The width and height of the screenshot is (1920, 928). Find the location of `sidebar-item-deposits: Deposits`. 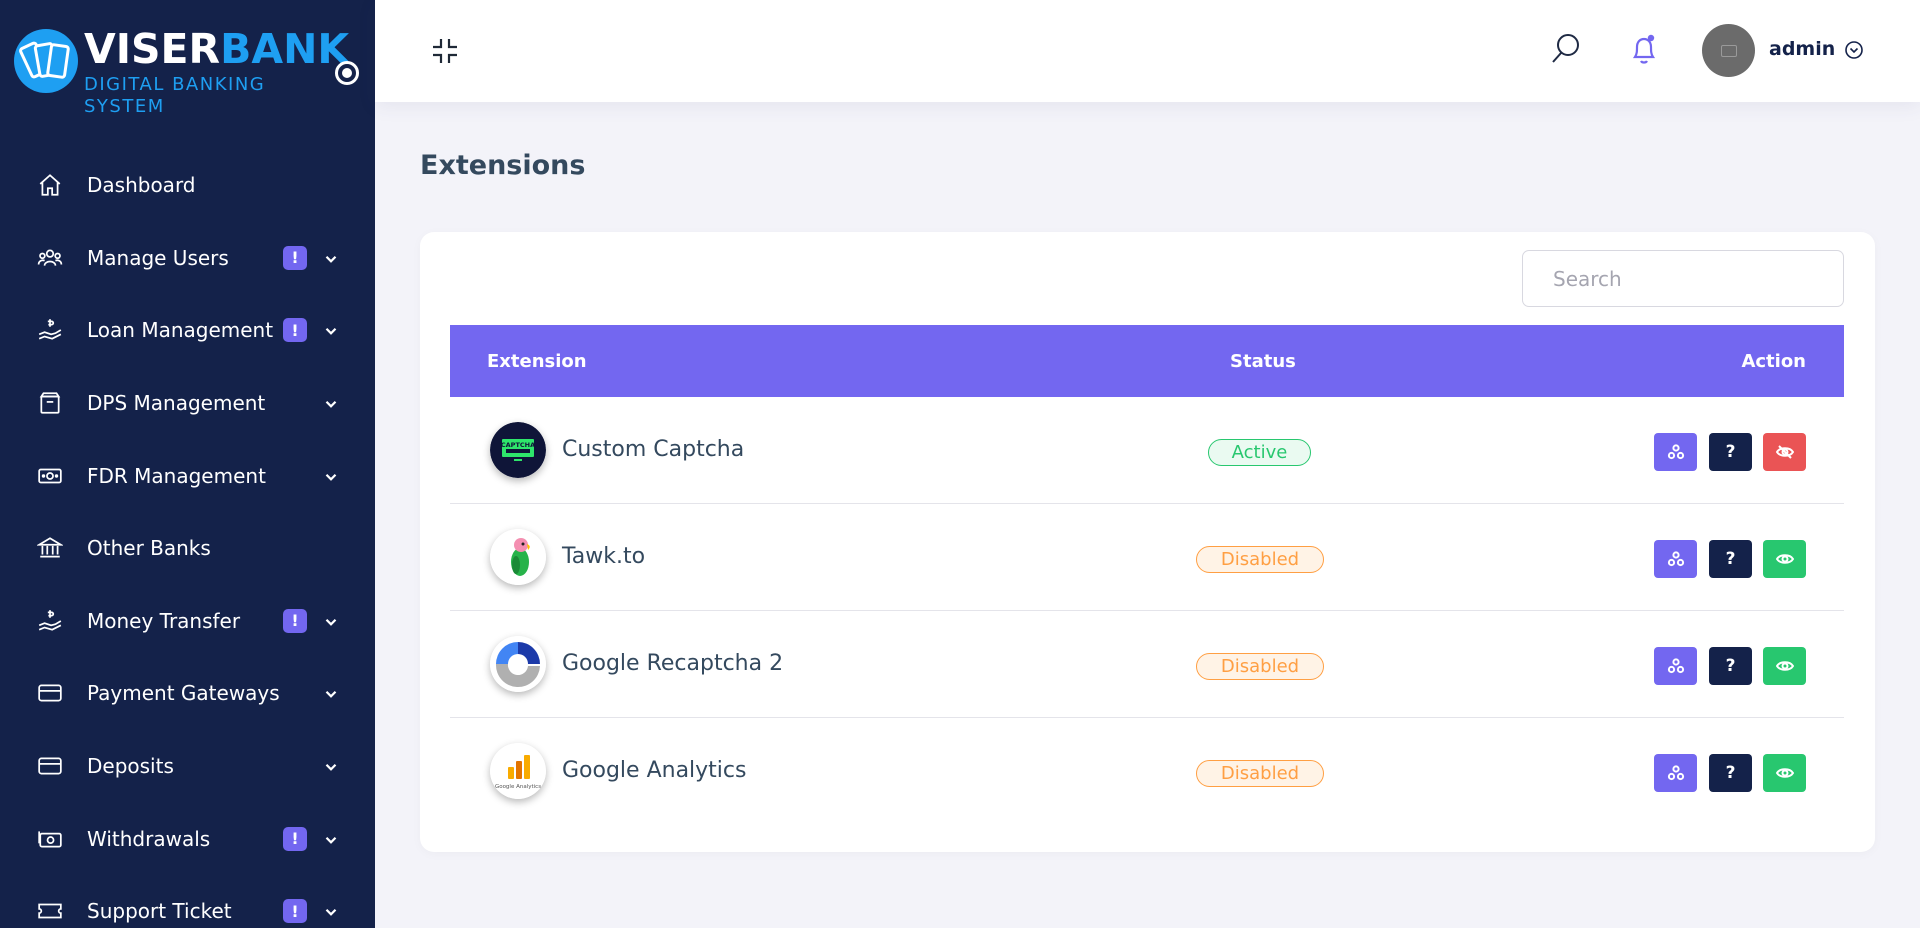

sidebar-item-deposits: Deposits is located at coordinates (187, 766).